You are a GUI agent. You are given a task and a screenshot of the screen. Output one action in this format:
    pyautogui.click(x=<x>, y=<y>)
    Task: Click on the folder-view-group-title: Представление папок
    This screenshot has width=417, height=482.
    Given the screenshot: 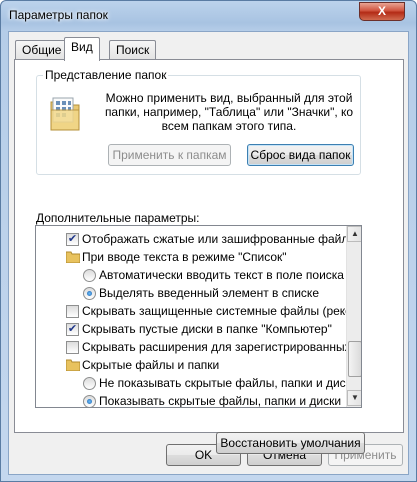 What is the action you would take?
    pyautogui.click(x=106, y=75)
    